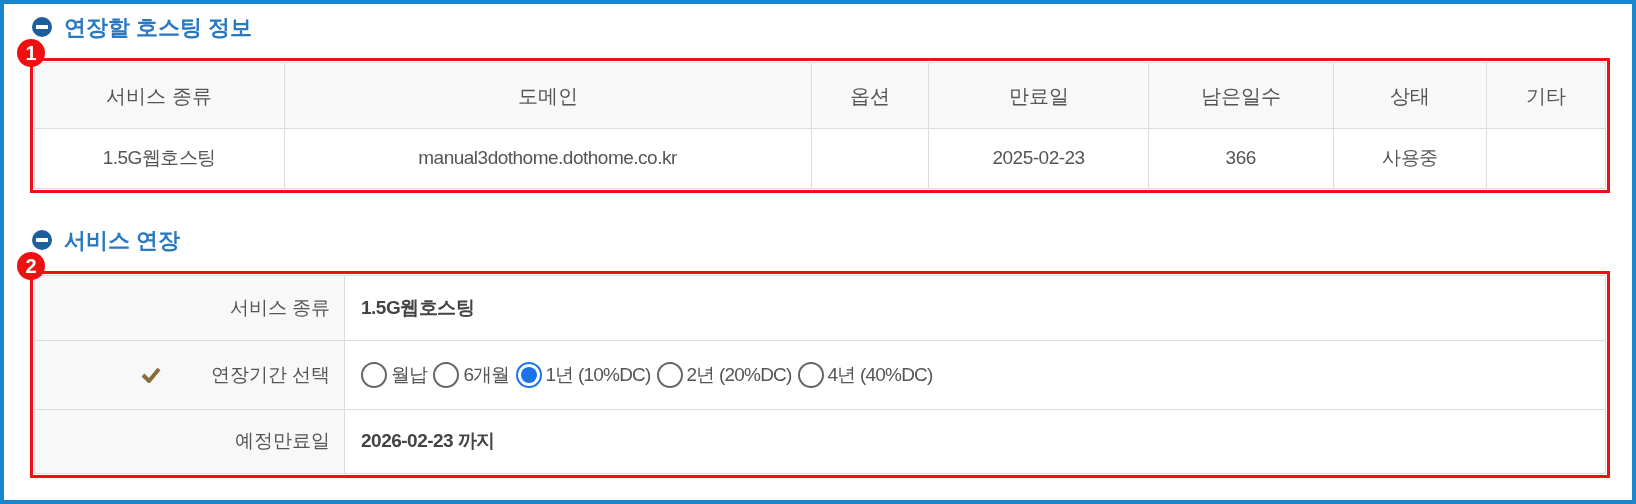 This screenshot has height=504, width=1636. Describe the element at coordinates (159, 96) in the screenshot. I see `column-header: 서비스 종류` at that location.